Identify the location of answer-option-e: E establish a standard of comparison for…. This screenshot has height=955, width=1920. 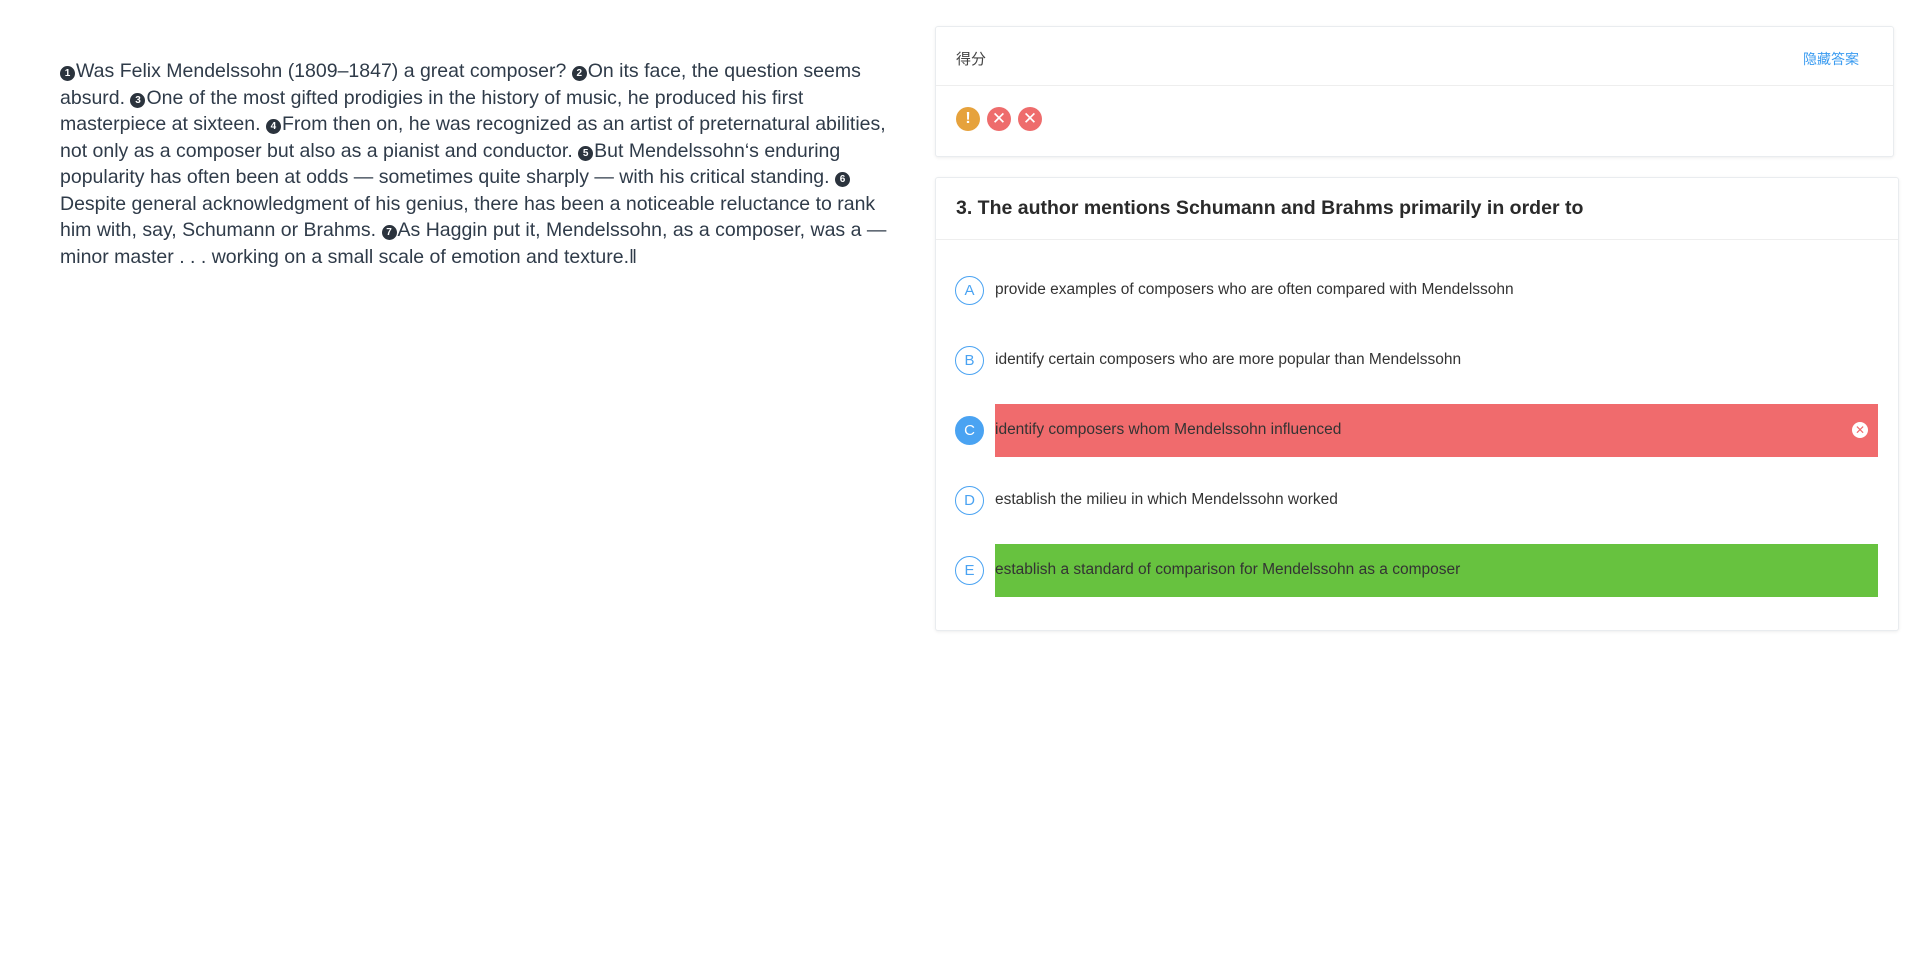
(1416, 570).